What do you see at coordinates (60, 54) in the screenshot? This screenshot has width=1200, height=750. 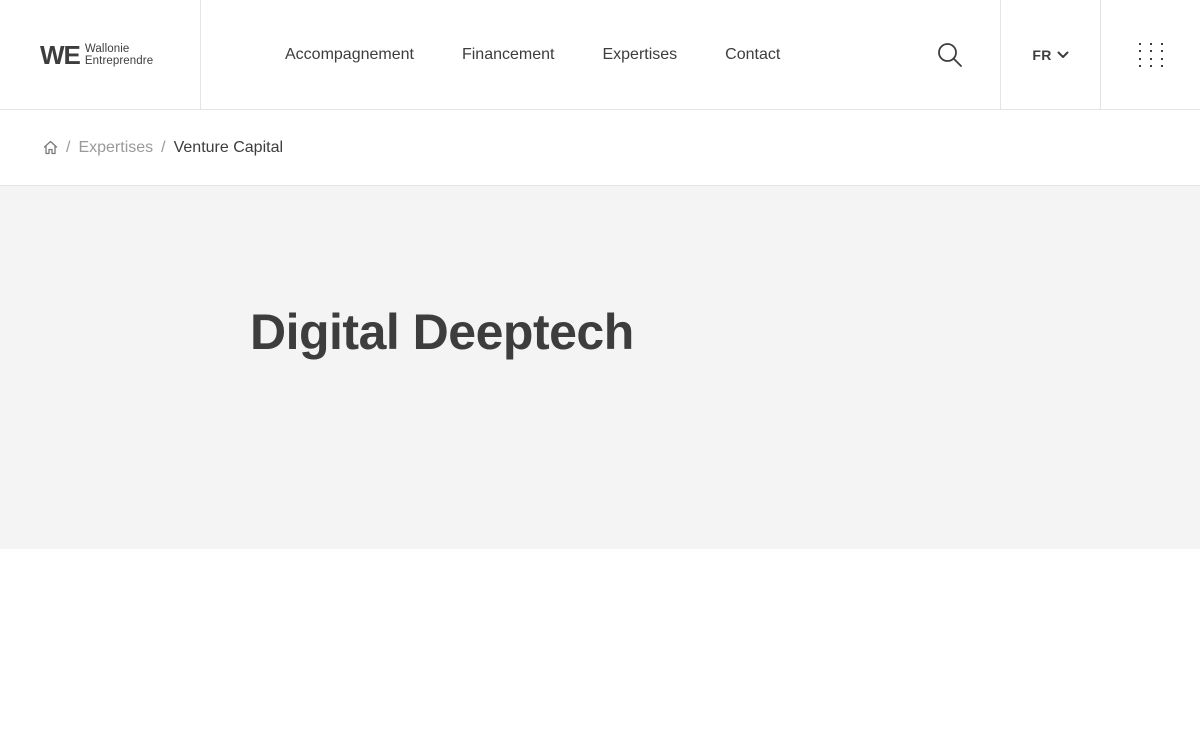 I see `logo-mark: WE` at bounding box center [60, 54].